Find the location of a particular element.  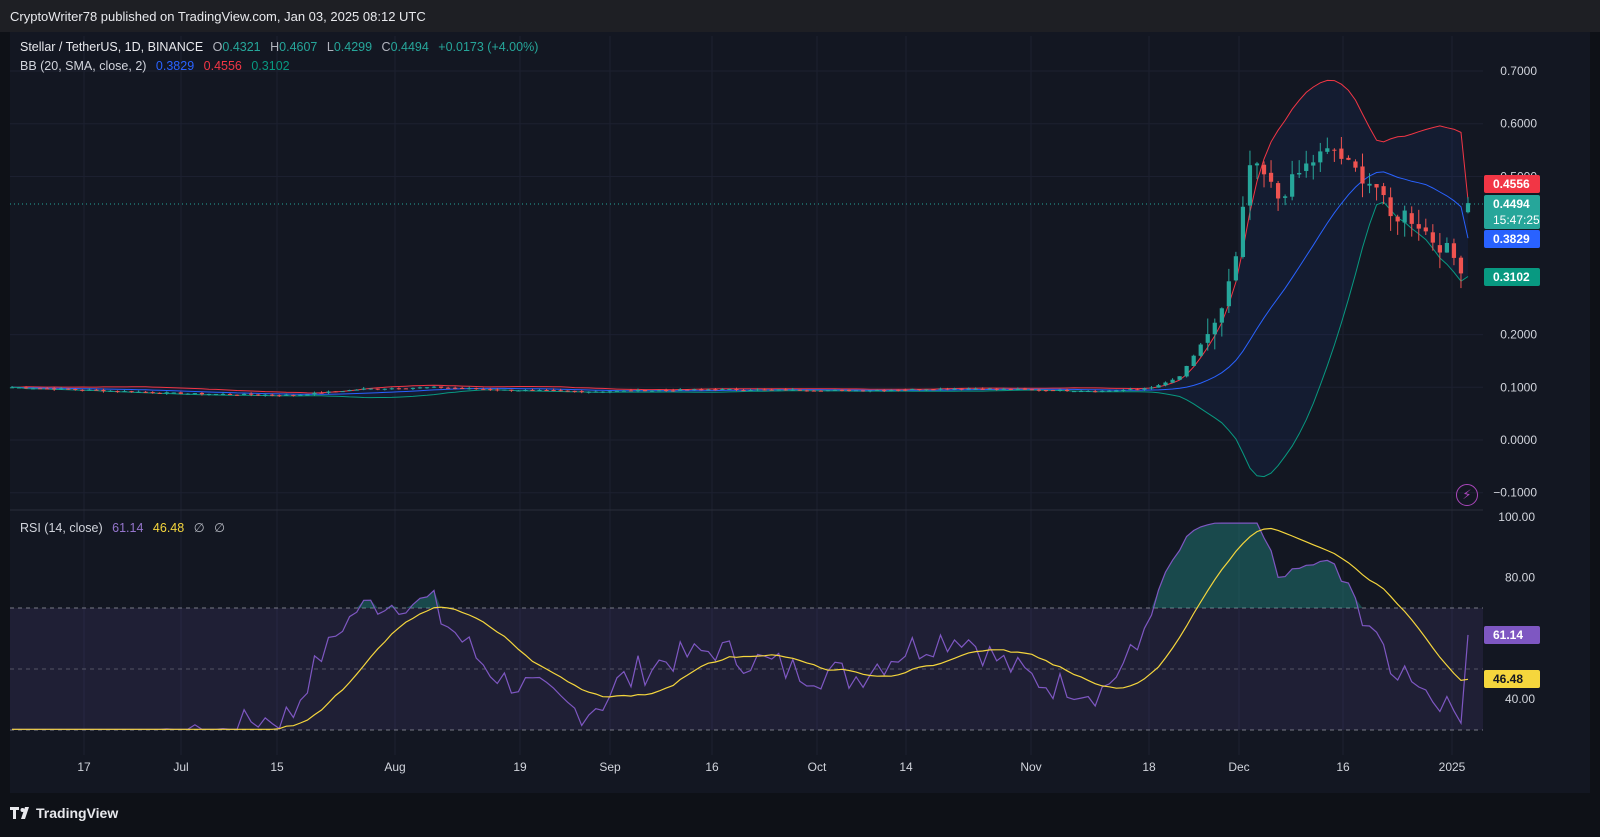

low-label: L is located at coordinates (330, 47).